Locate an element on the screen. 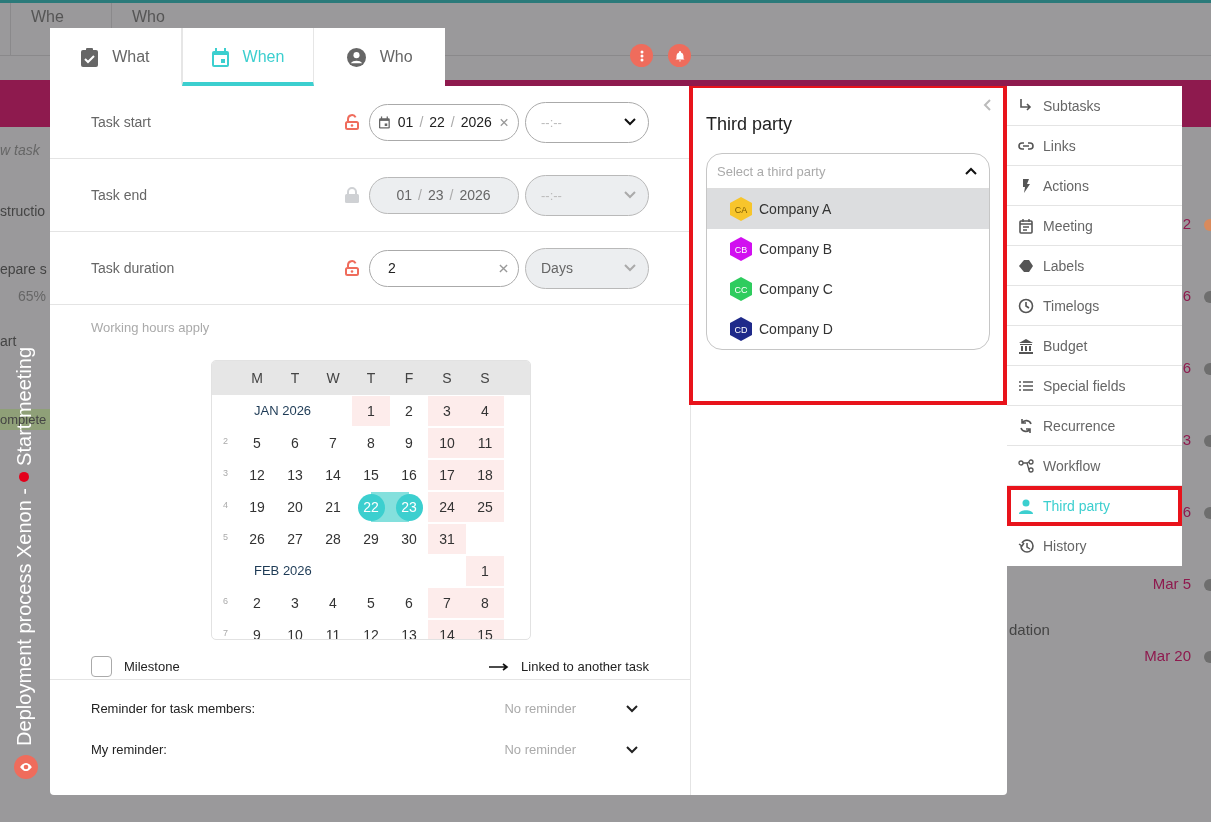 The width and height of the screenshot is (1211, 822). background-row-text: 3 is located at coordinates (1186, 439).